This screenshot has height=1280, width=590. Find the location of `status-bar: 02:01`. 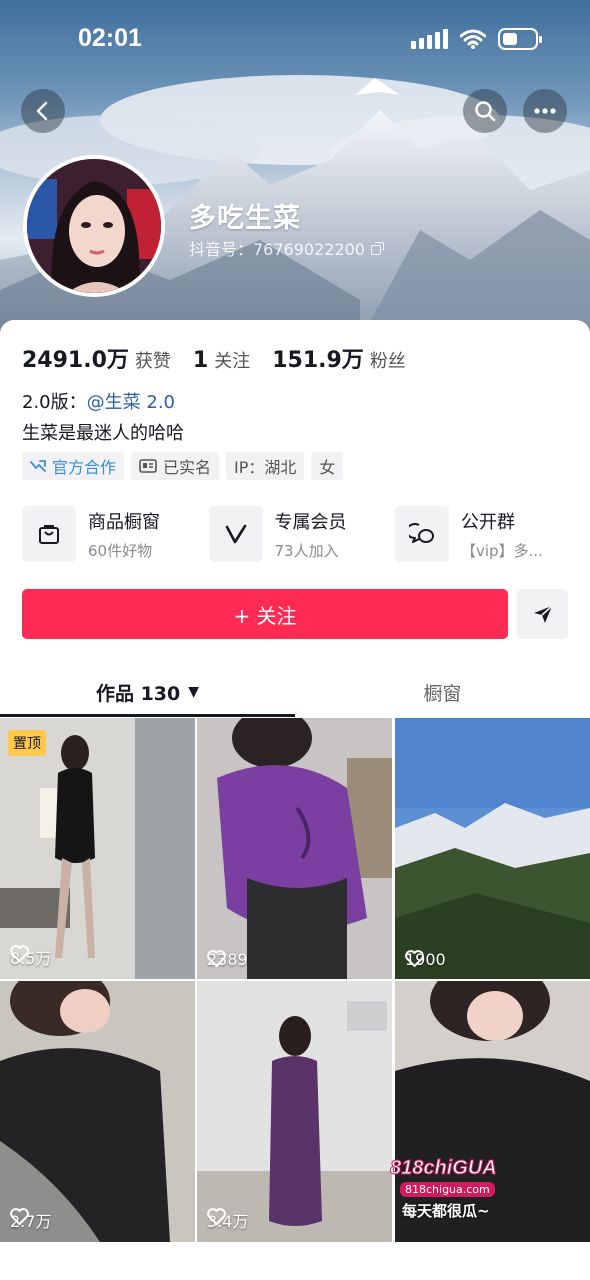

status-bar: 02:01 is located at coordinates (295, 40).